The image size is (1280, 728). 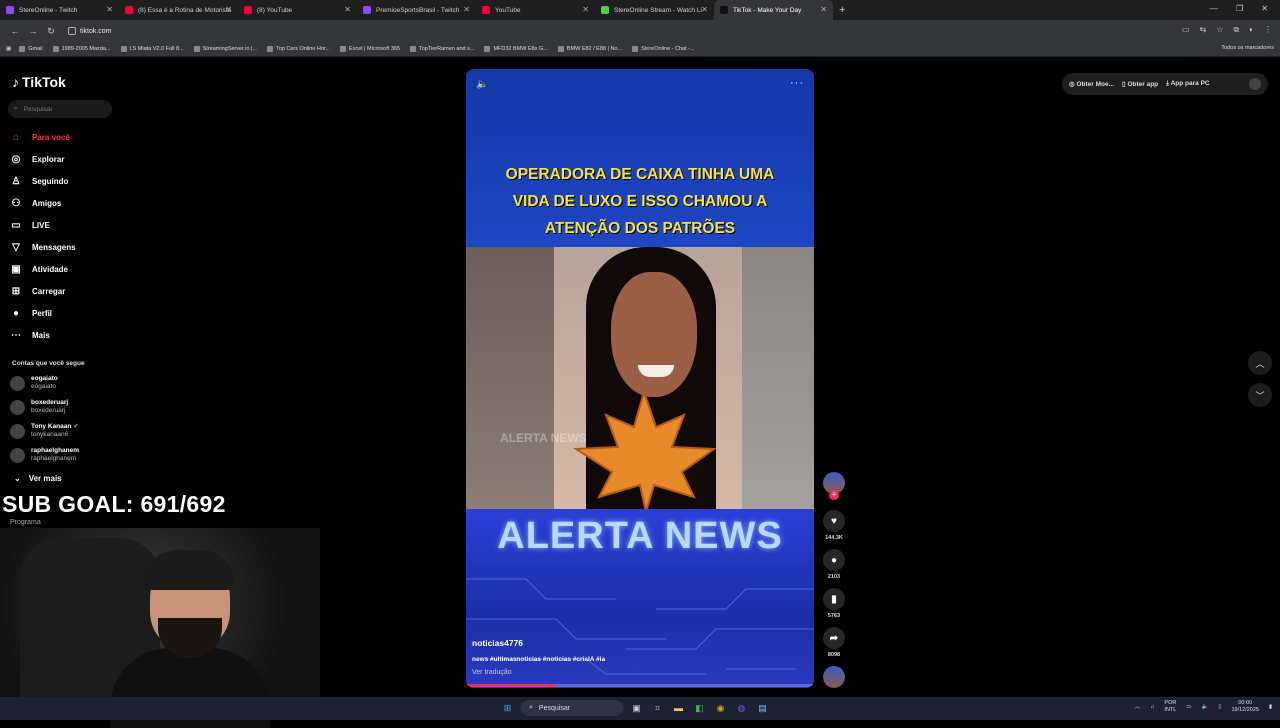 I want to click on windows-start-icon: ⊞, so click(x=507, y=708).